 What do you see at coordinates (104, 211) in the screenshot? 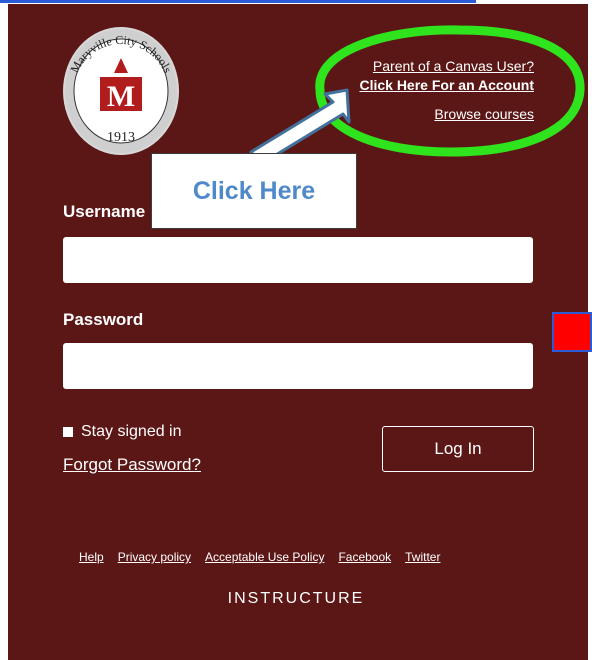
I see `username-label: Username` at bounding box center [104, 211].